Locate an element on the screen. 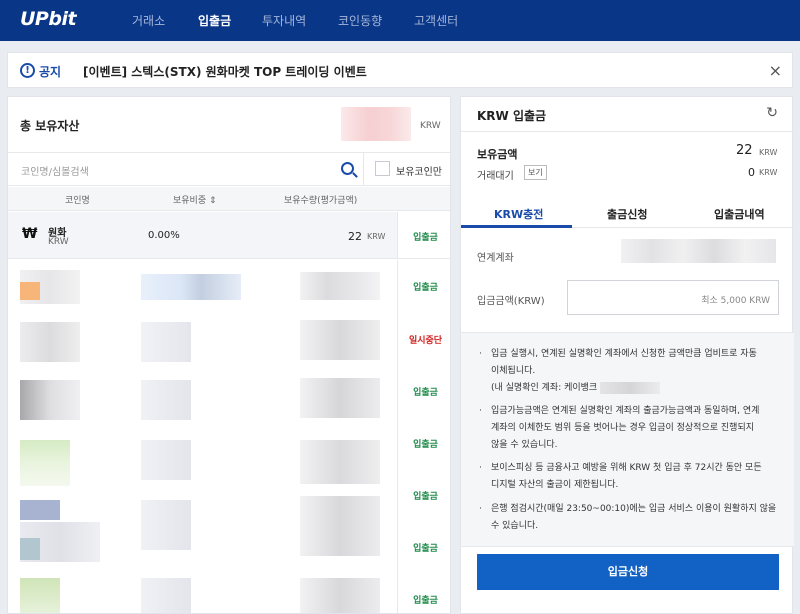 The image size is (800, 614). table-header: 코인명 보유비중 ⇕ 보유수량(평가금액) is located at coordinates (229, 199).